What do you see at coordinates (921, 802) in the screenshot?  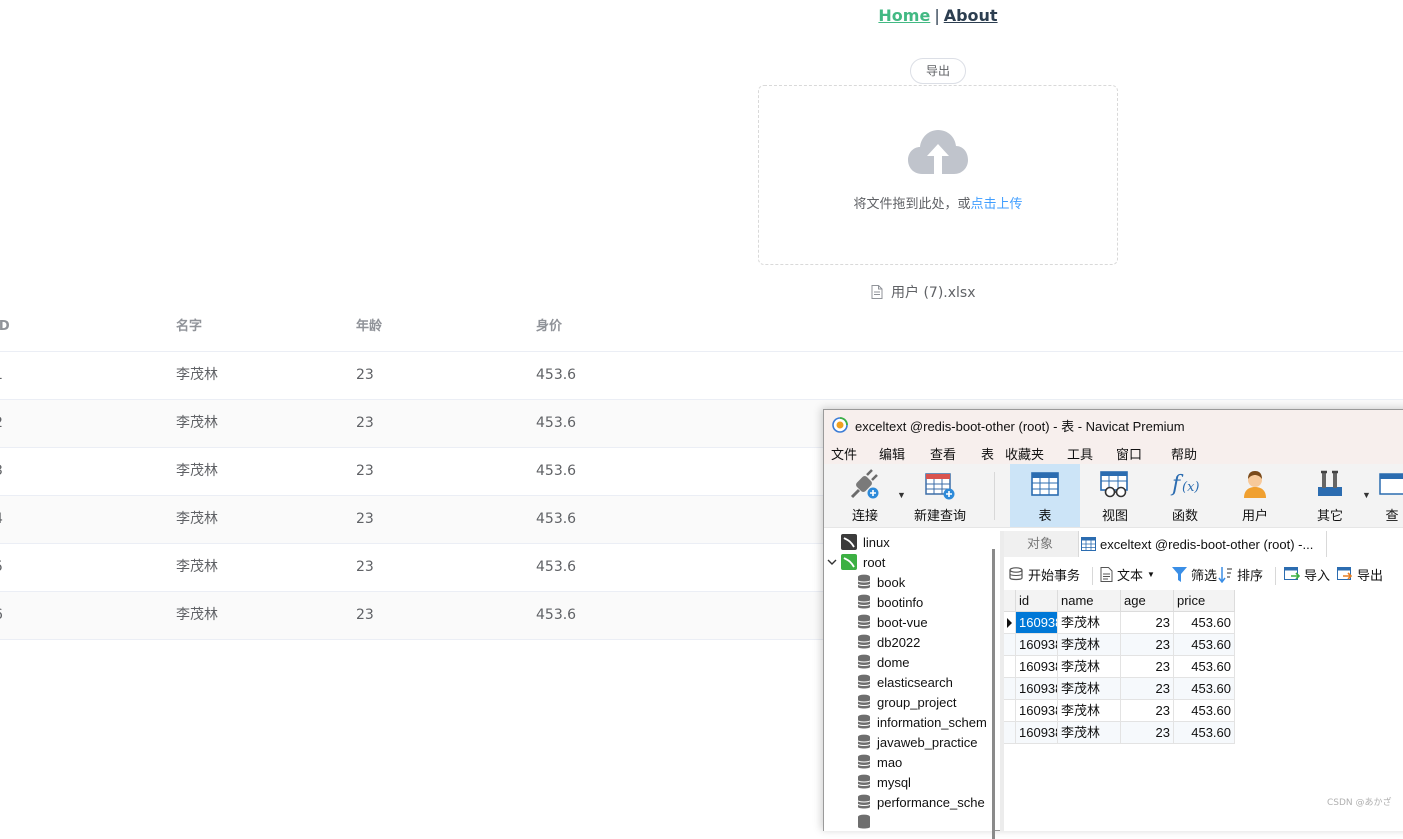 I see `tree-database-item: performance_sche` at bounding box center [921, 802].